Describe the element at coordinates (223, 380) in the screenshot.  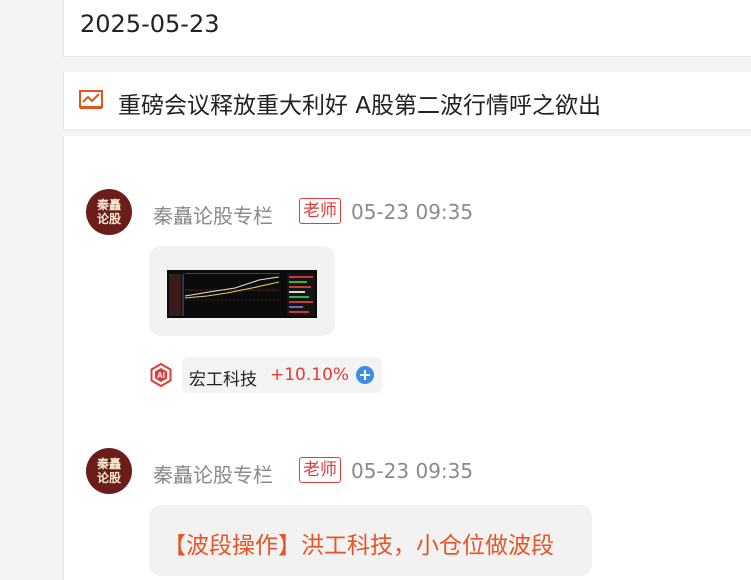
I see `stock-name: 宏工科技` at that location.